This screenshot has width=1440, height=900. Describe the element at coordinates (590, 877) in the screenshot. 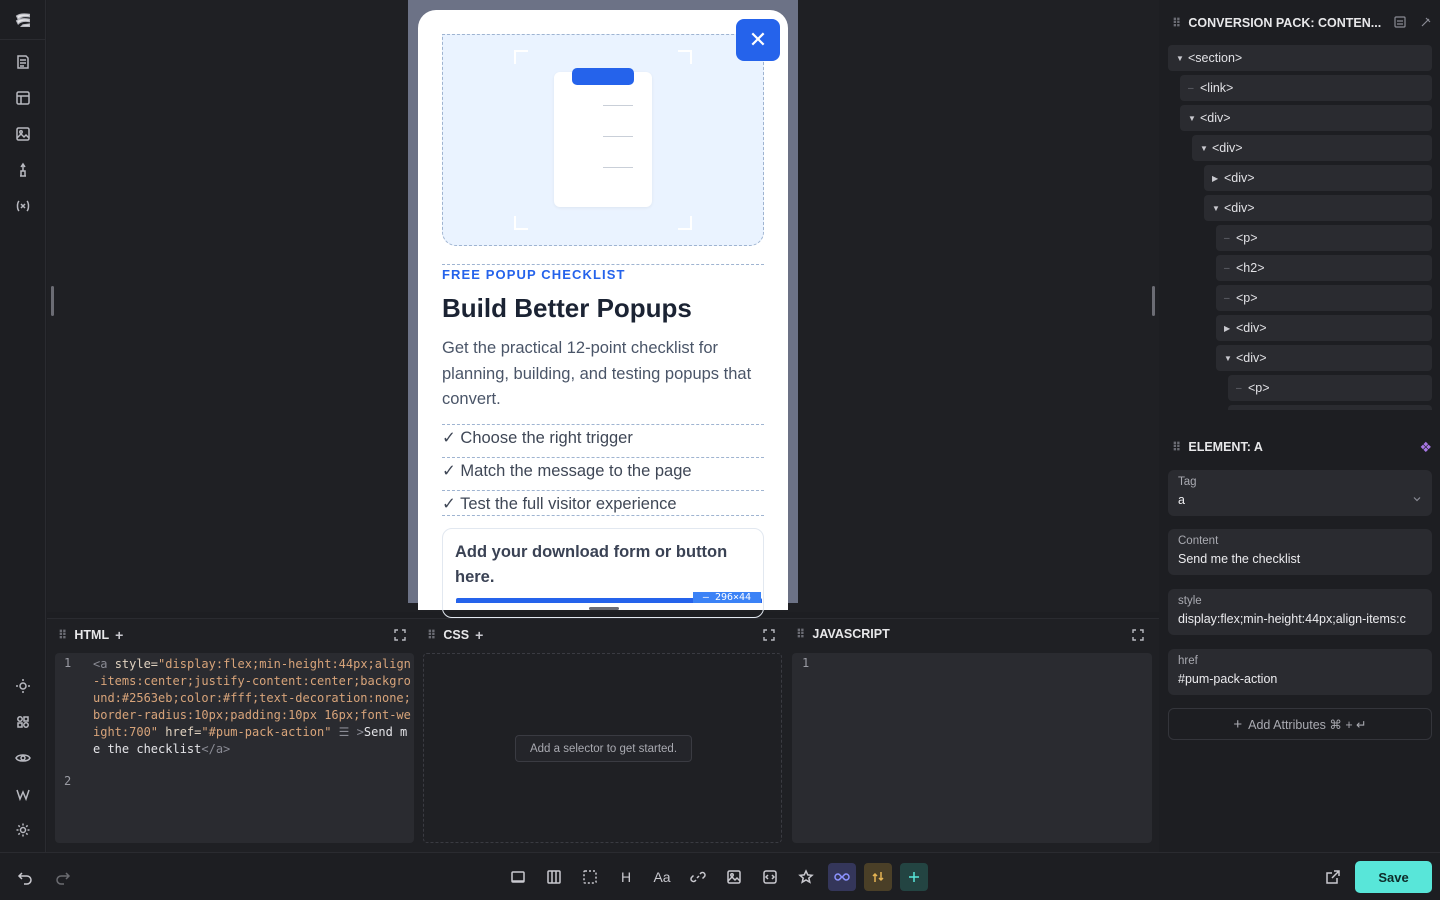

I see `div-block-icon` at that location.